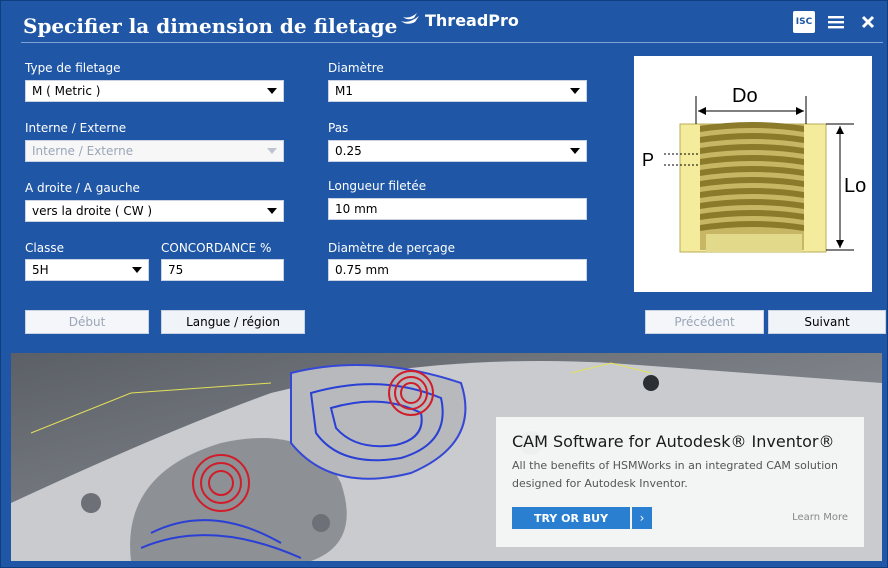 The image size is (888, 568). What do you see at coordinates (83, 151) in the screenshot?
I see `internal-external-value: Interne / Externe` at bounding box center [83, 151].